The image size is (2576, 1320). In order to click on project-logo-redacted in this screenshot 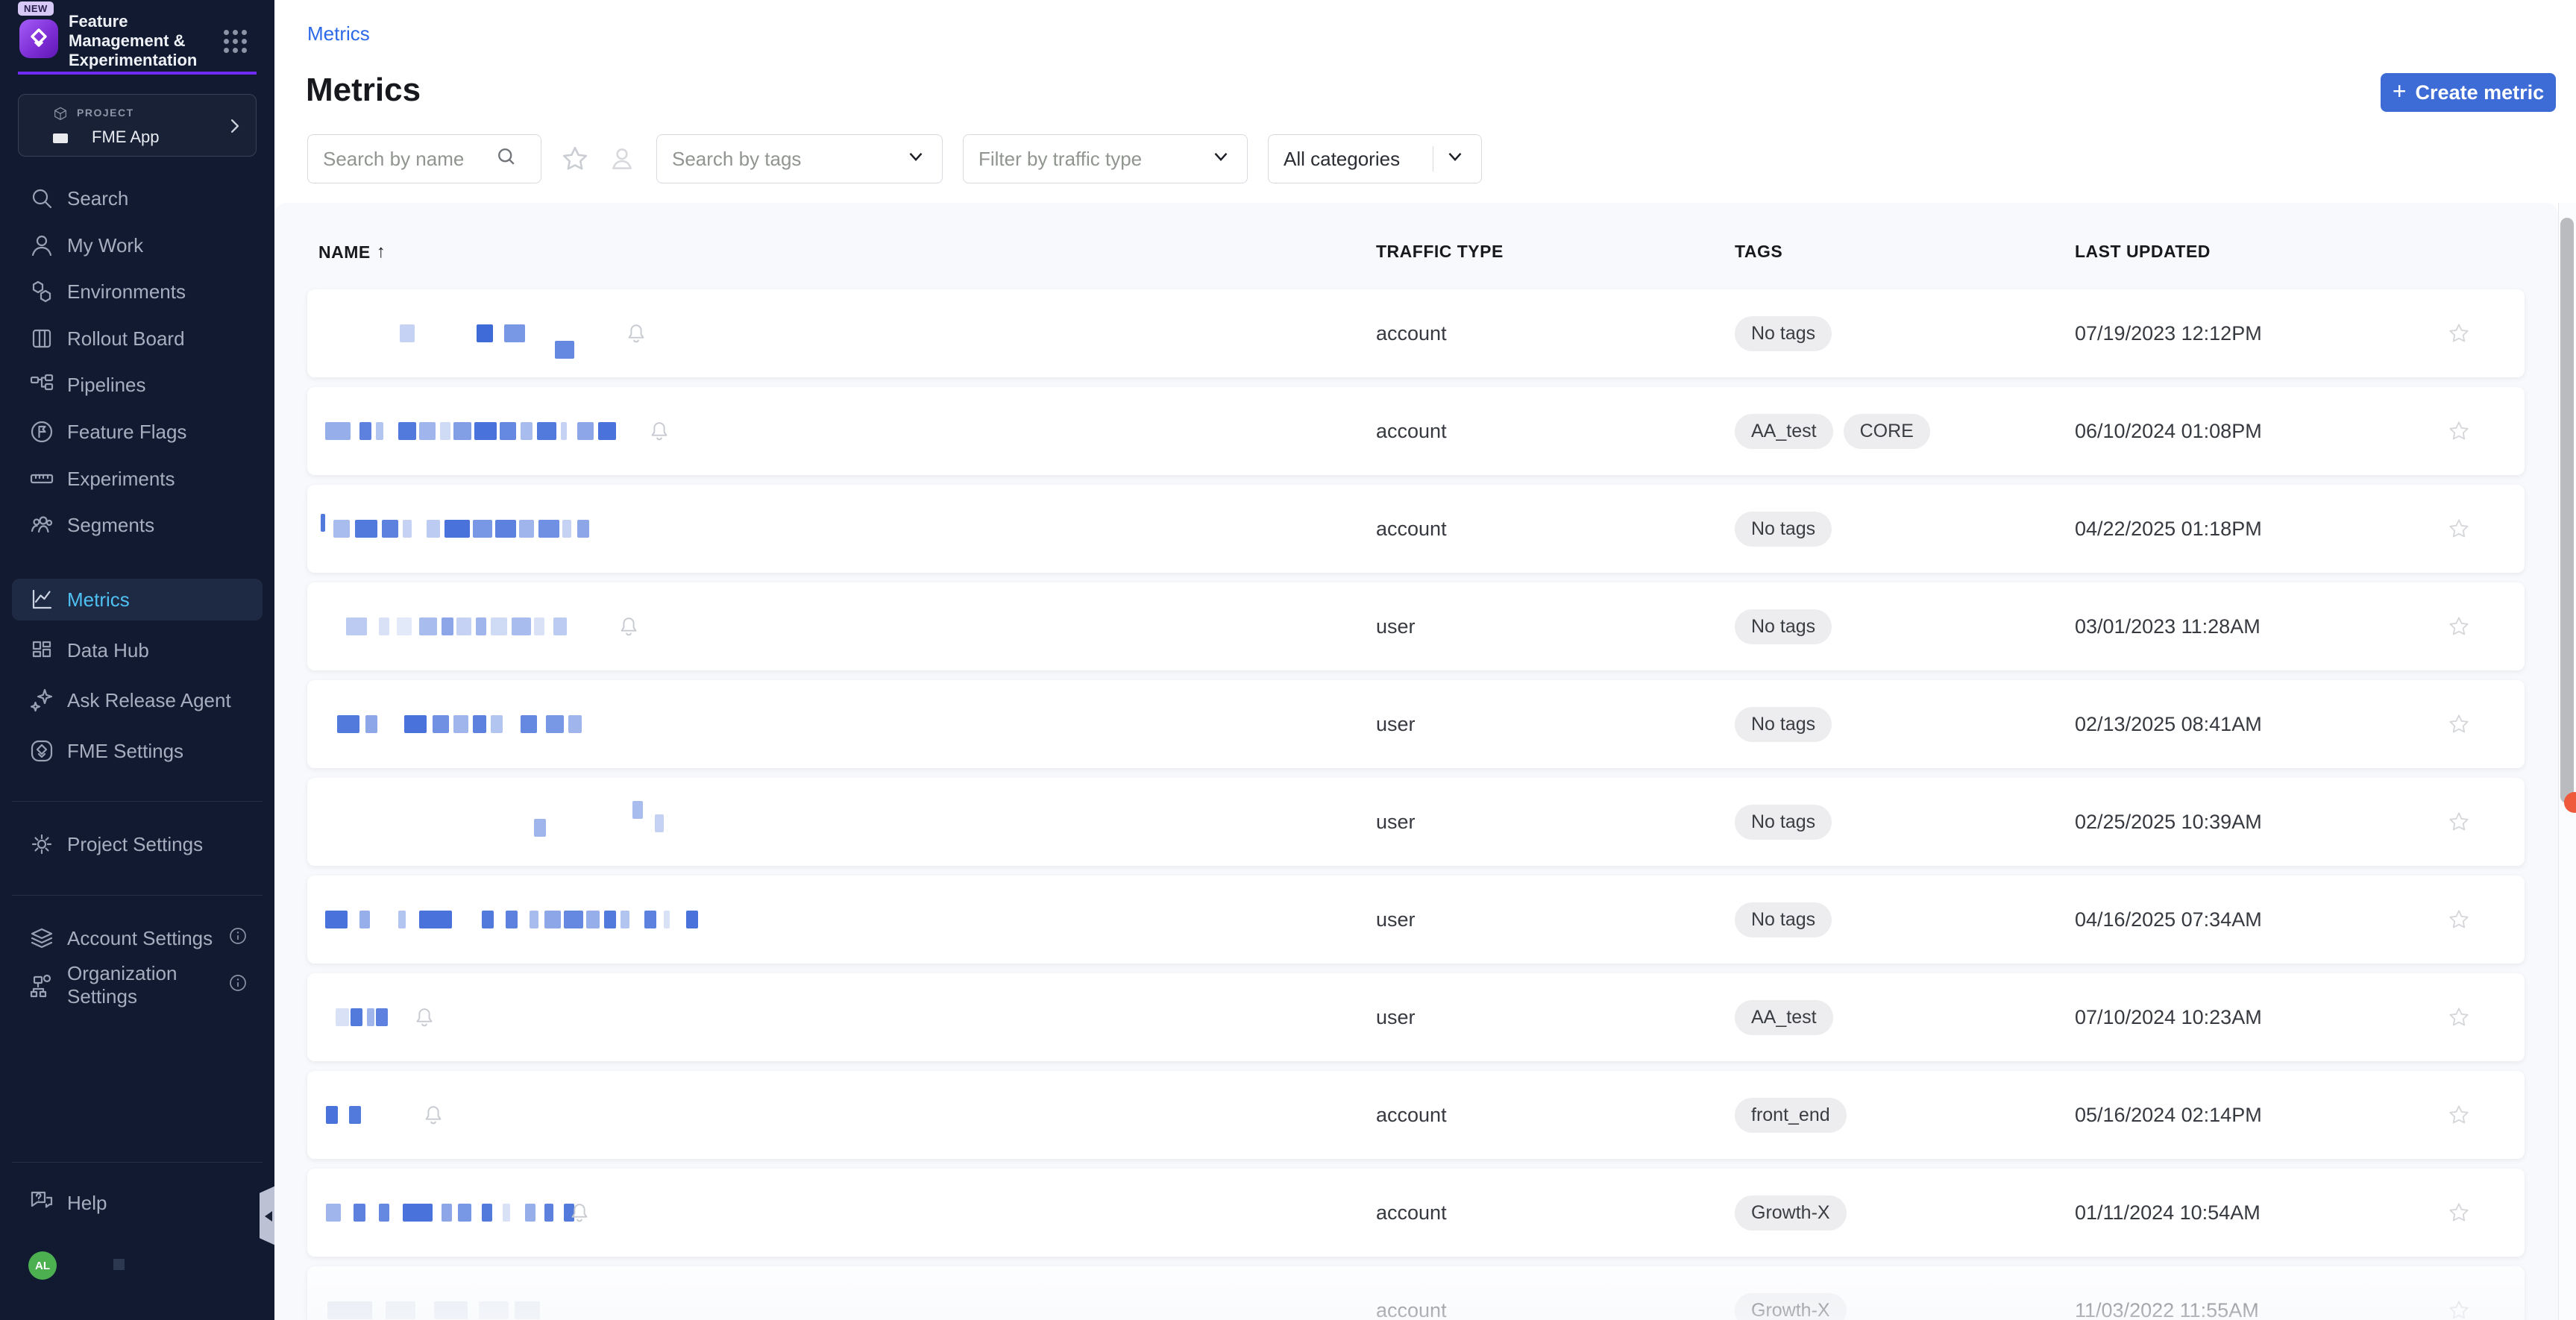, I will do `click(60, 138)`.